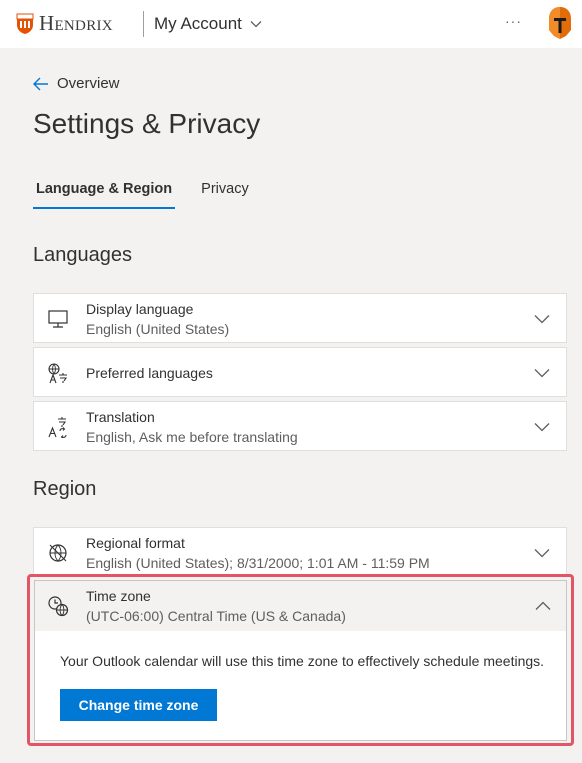 The height and width of the screenshot is (763, 582). I want to click on page-title: Settings & Privacy, so click(147, 123).